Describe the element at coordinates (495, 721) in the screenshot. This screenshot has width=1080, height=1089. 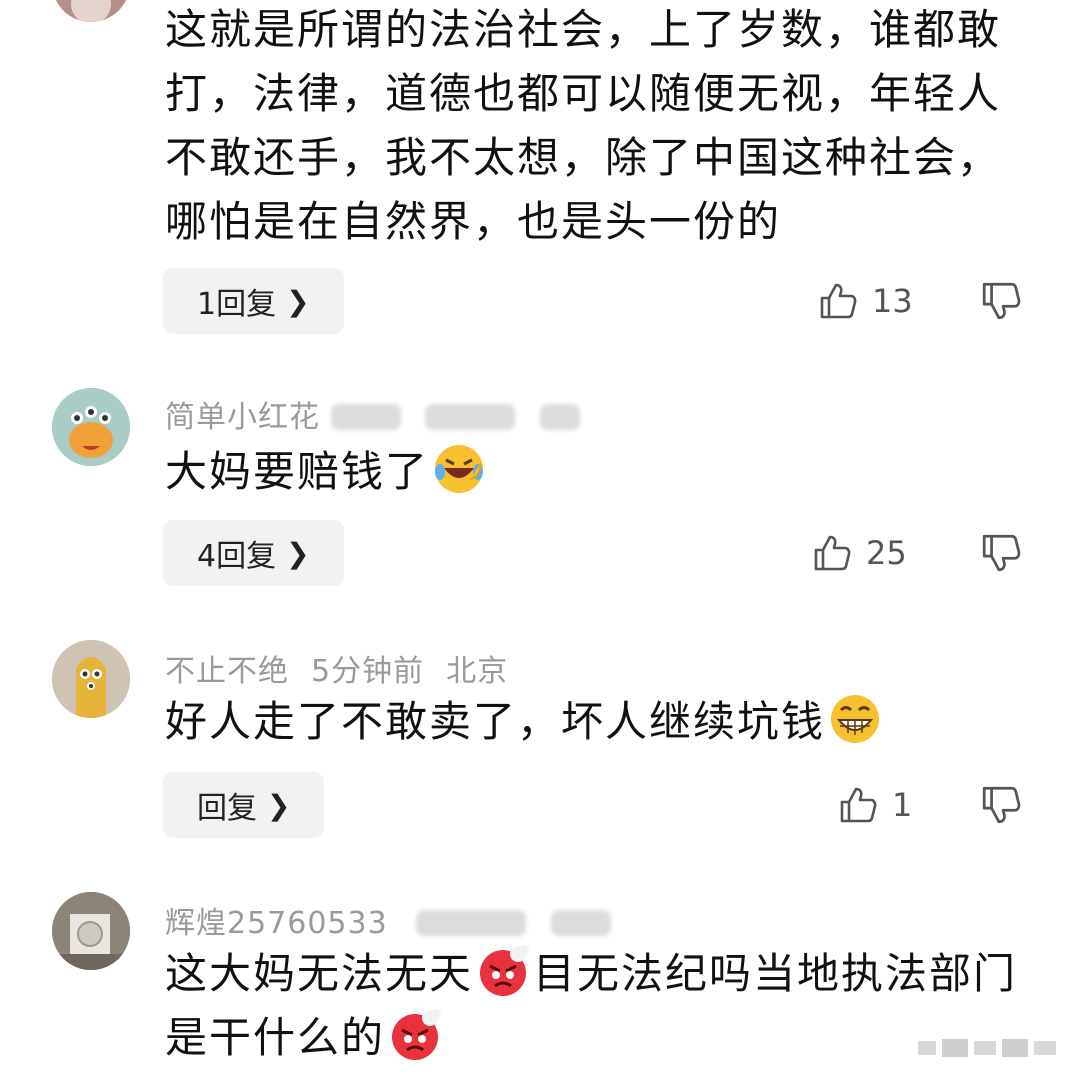
I see `comment-text-content: 好人走了不敢卖了，坏人继续坑钱` at that location.